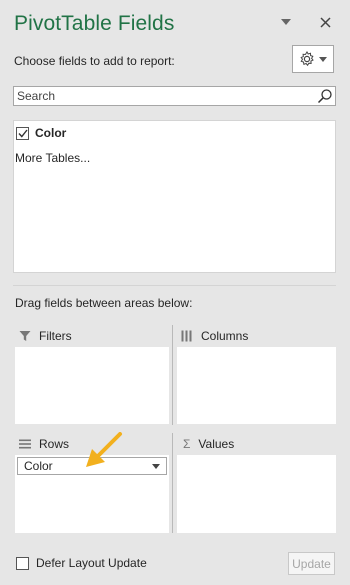  I want to click on filter-icon, so click(25, 336).